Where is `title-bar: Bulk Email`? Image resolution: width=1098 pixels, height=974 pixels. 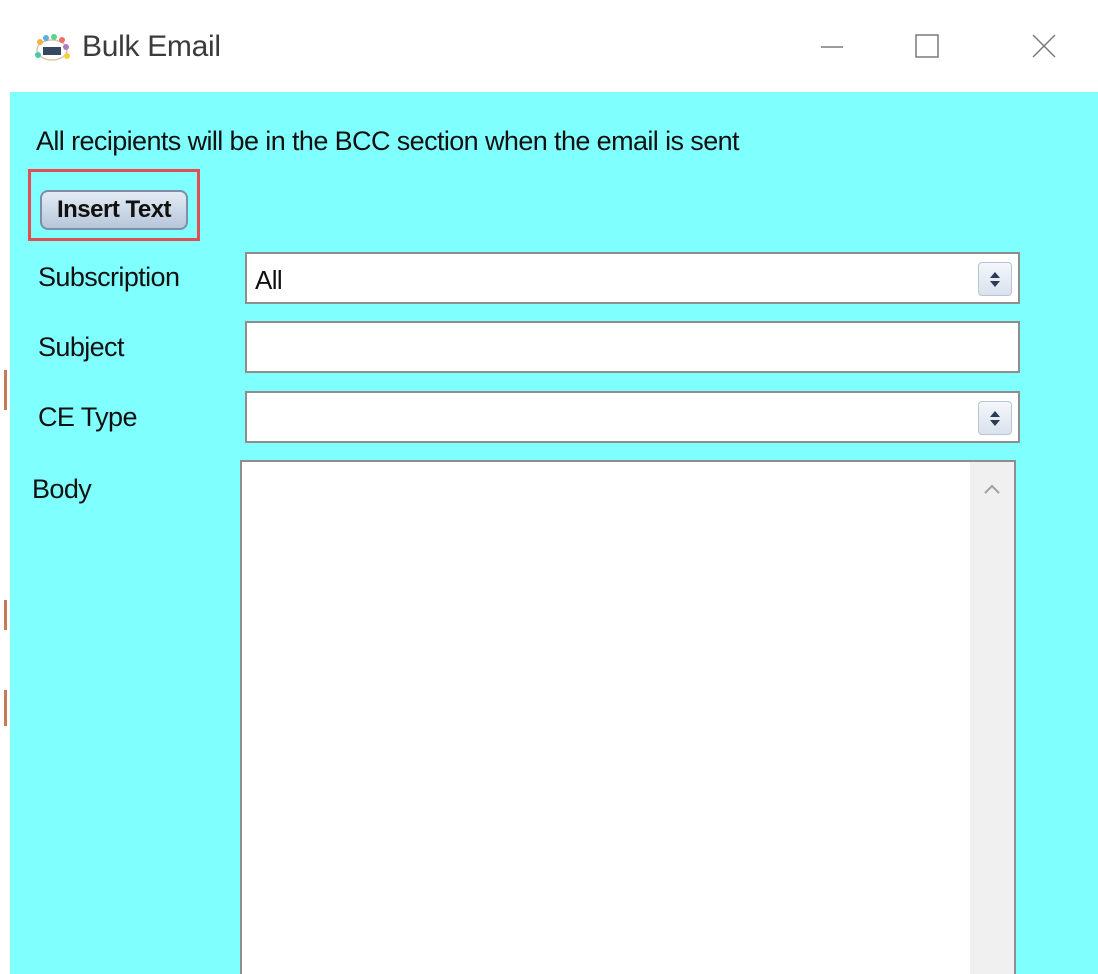 title-bar: Bulk Email is located at coordinates (554, 46).